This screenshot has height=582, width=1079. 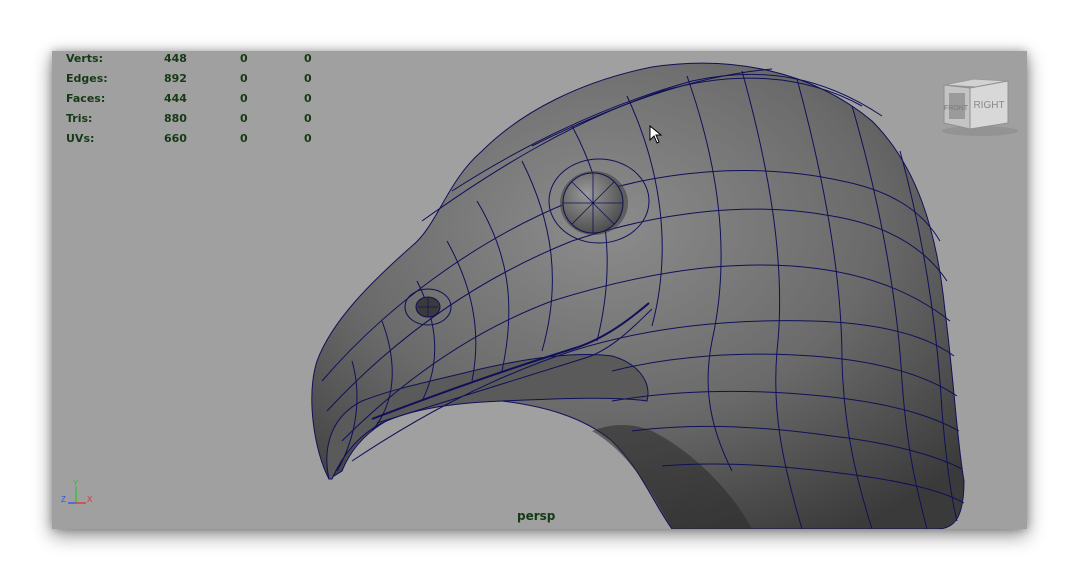 I want to click on hud-label: UVs:, so click(x=80, y=138).